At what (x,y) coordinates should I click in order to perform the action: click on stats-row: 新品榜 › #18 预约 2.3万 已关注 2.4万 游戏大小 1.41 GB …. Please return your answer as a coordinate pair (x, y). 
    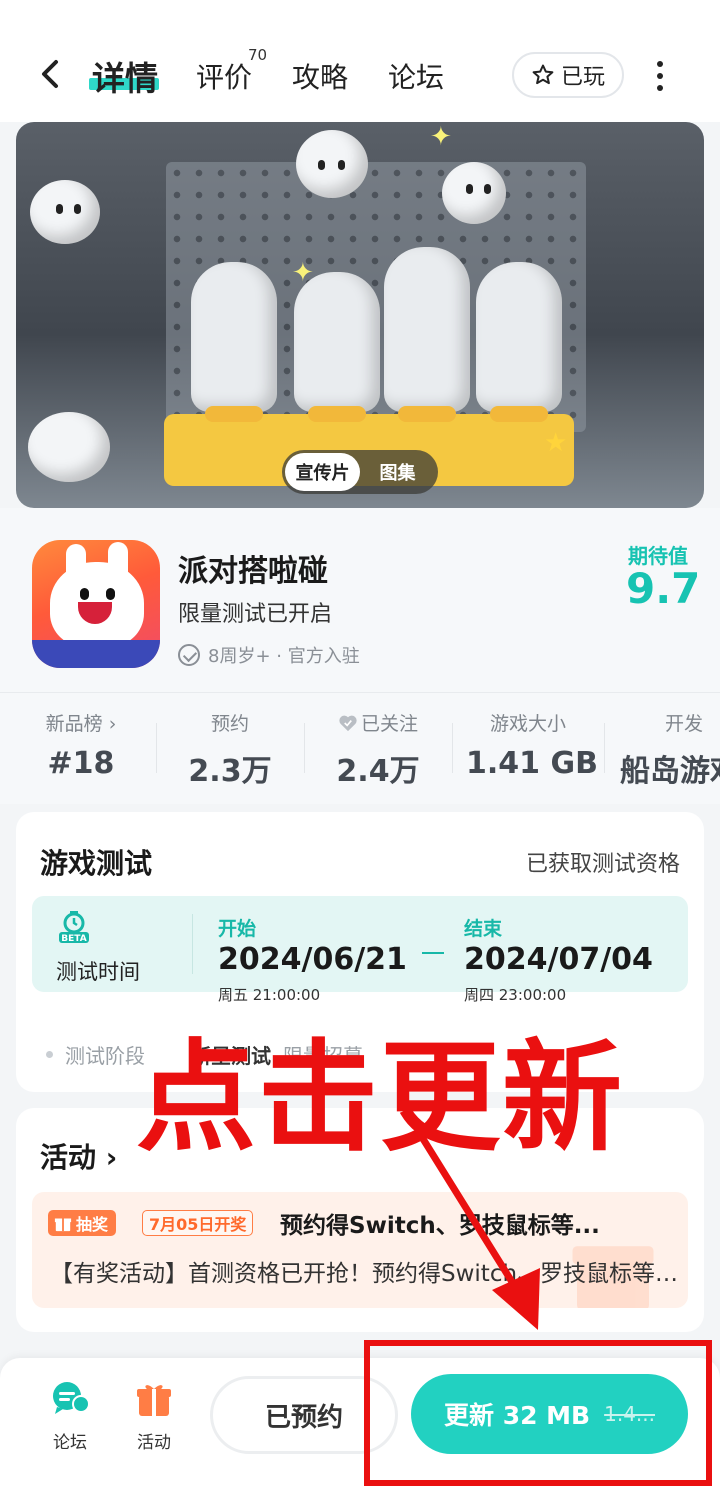
    Looking at the image, I should click on (360, 748).